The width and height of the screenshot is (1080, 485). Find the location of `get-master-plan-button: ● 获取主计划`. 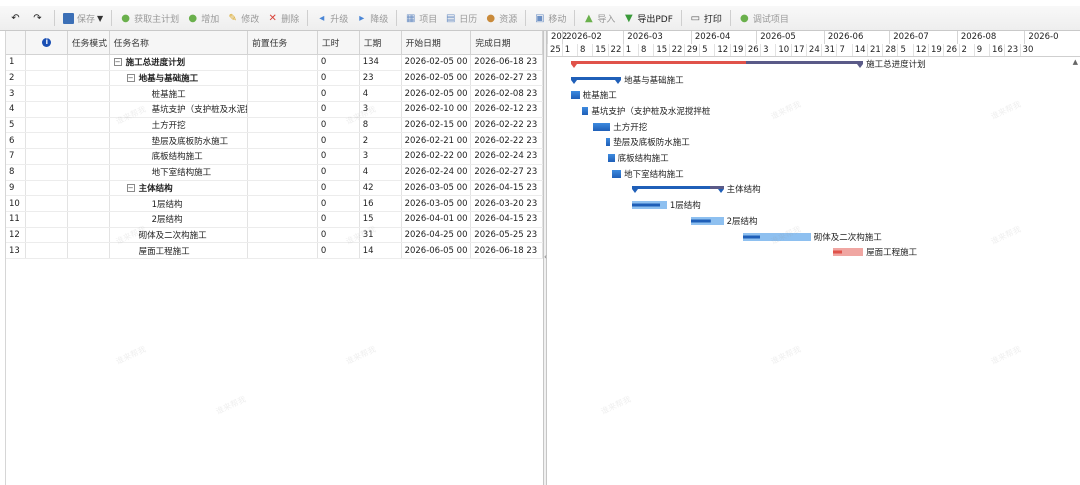

get-master-plan-button: ● 获取主计划 is located at coordinates (149, 18).